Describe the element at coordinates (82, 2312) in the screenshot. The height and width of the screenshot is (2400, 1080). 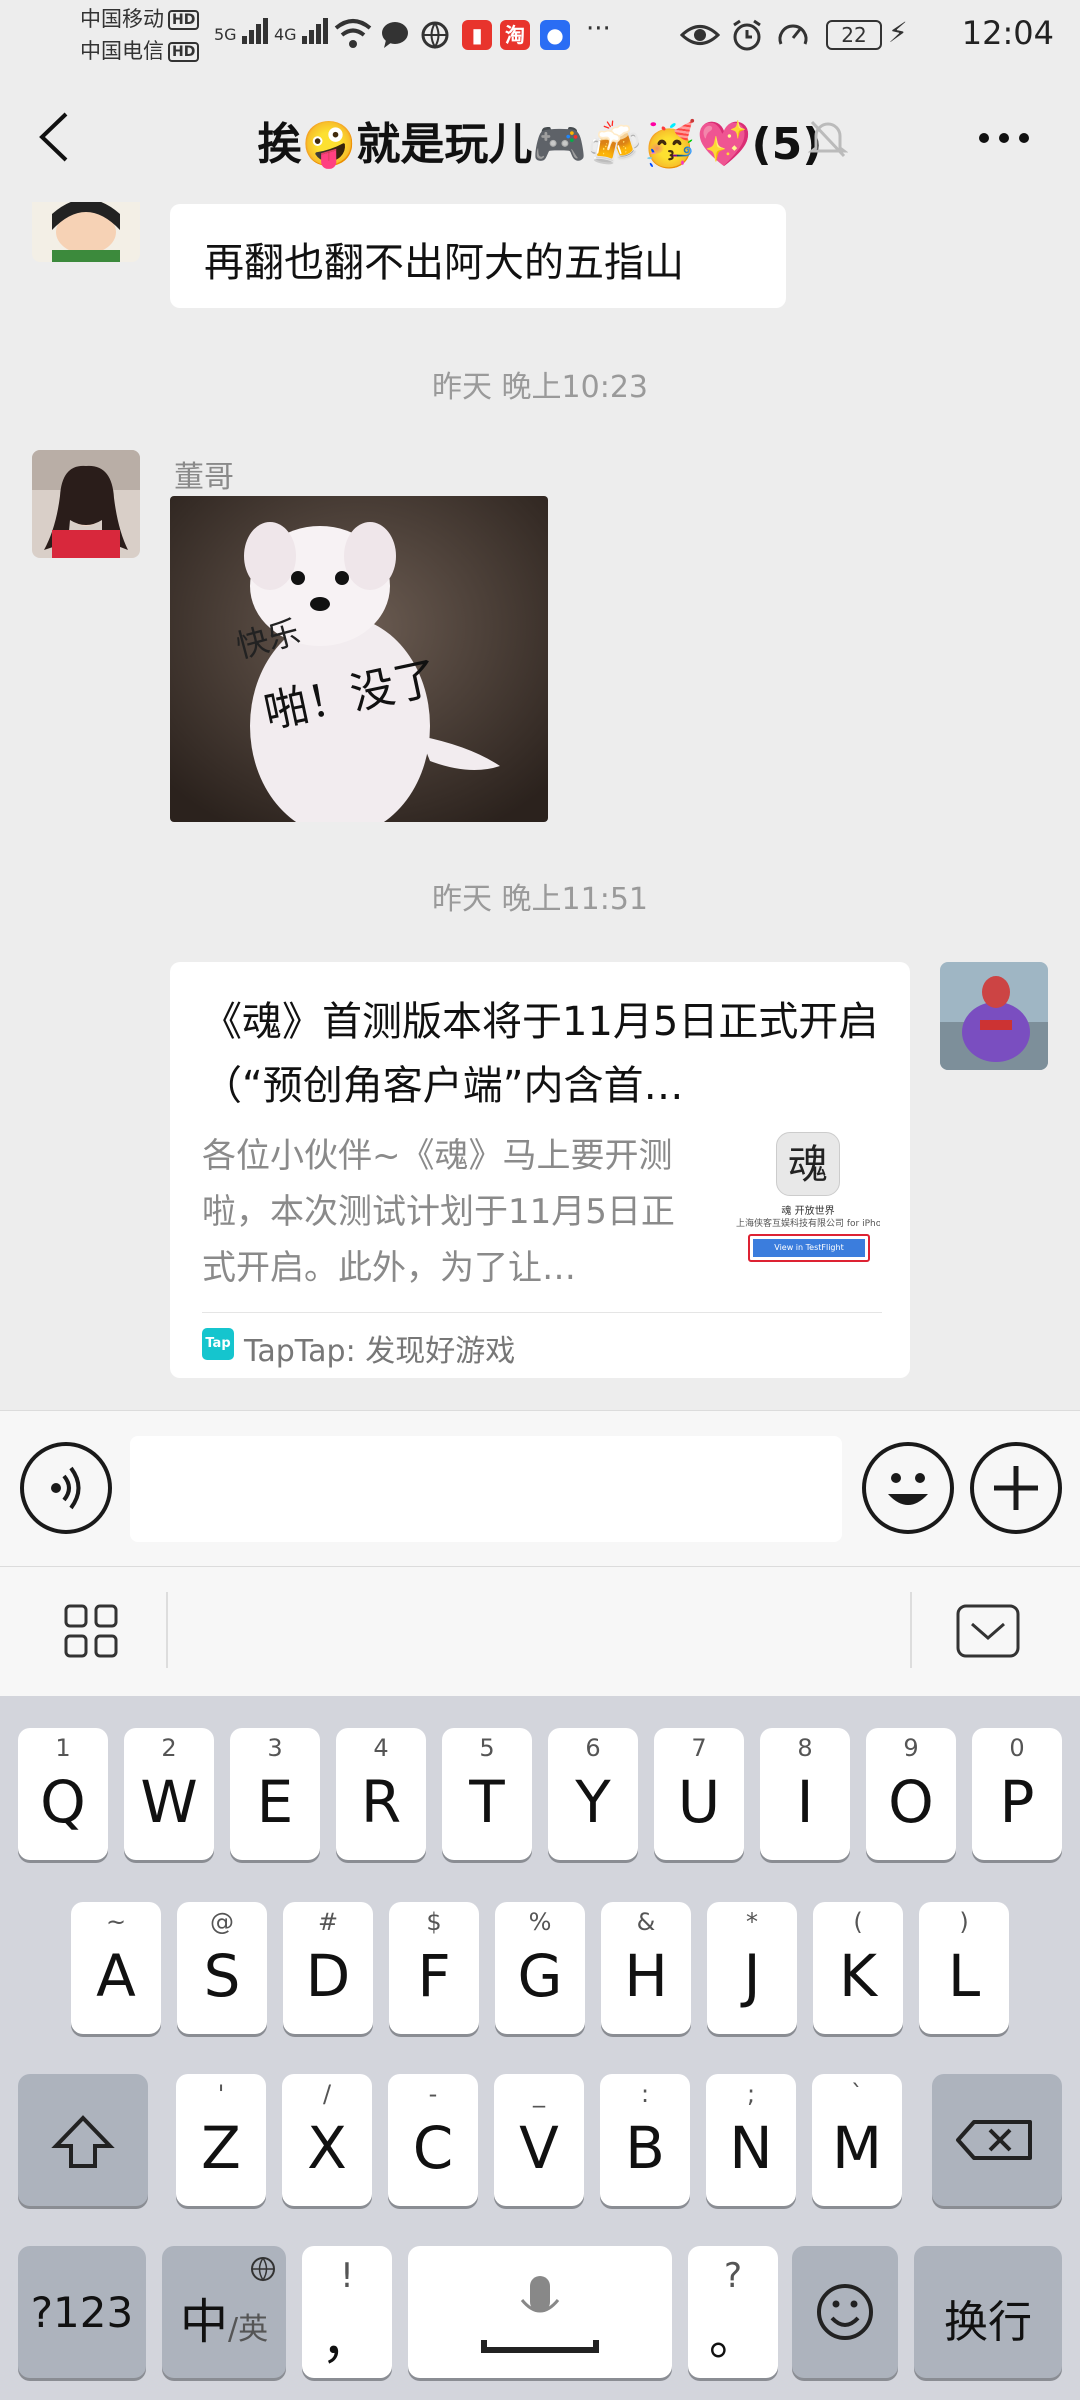
I see `numbers-key: ?123` at that location.